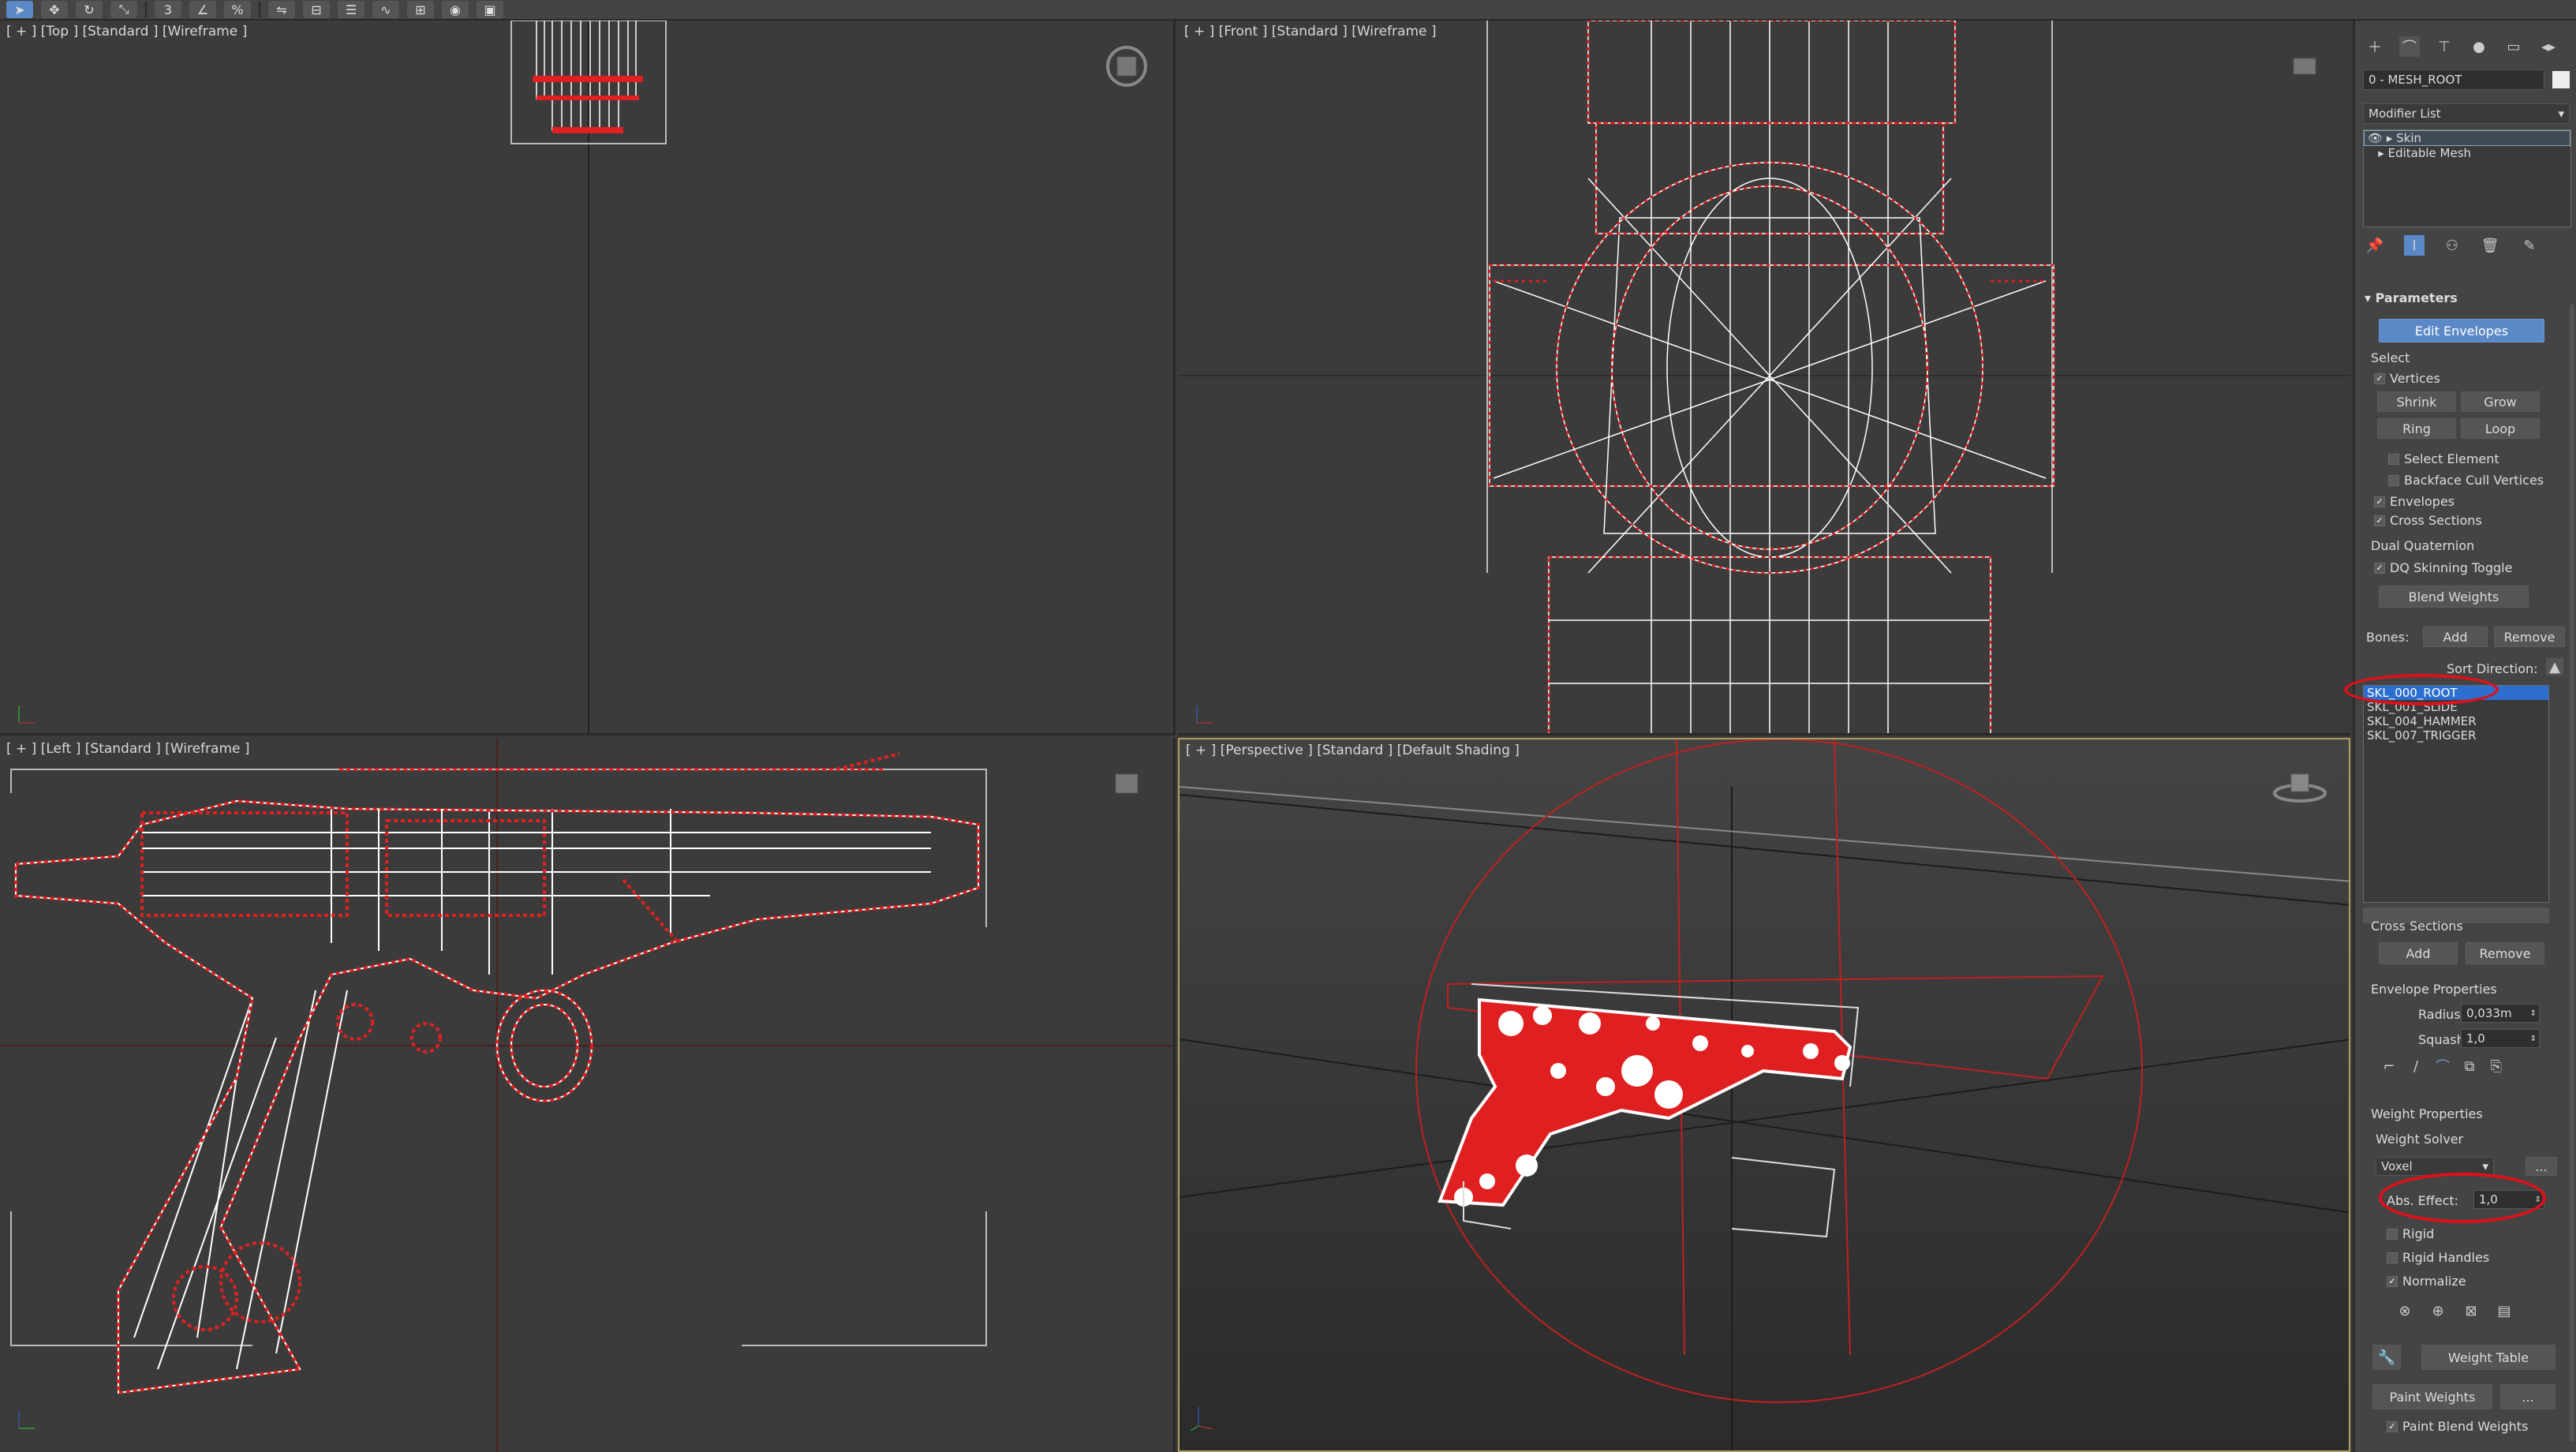 Image resolution: width=2576 pixels, height=1452 pixels. I want to click on normalize-checkbox: ✓ Normalize, so click(2426, 1281).